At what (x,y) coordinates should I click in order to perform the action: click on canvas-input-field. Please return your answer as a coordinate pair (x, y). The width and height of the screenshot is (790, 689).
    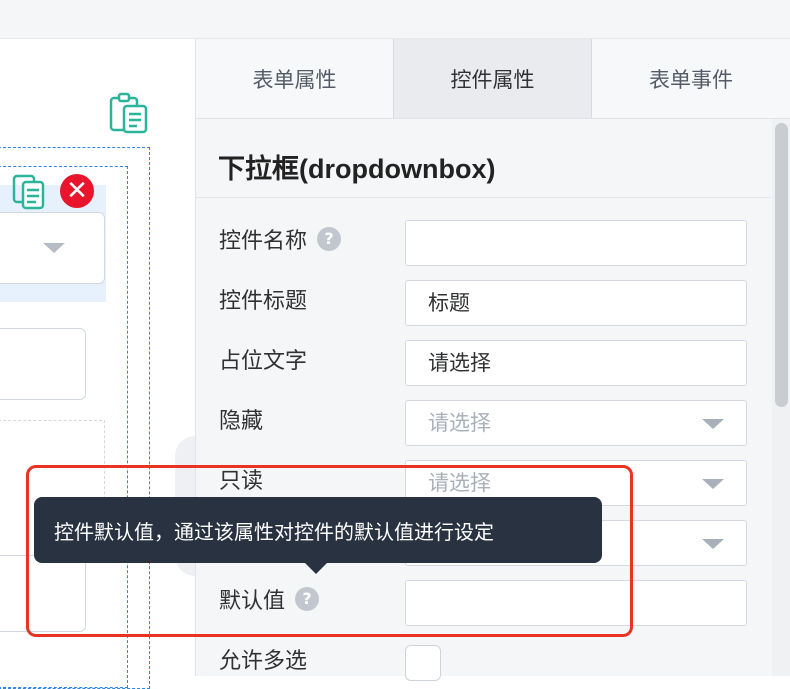
    Looking at the image, I should click on (43, 364).